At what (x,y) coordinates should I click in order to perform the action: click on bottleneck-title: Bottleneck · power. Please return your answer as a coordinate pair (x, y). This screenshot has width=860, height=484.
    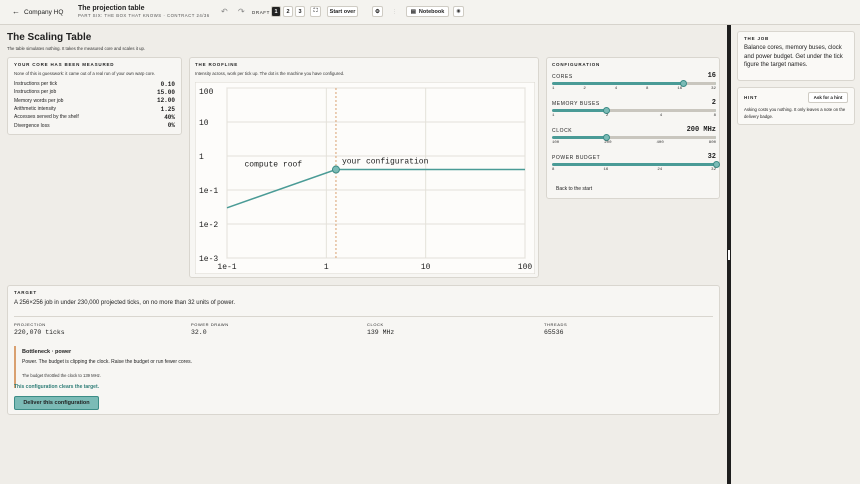
    Looking at the image, I should click on (47, 352).